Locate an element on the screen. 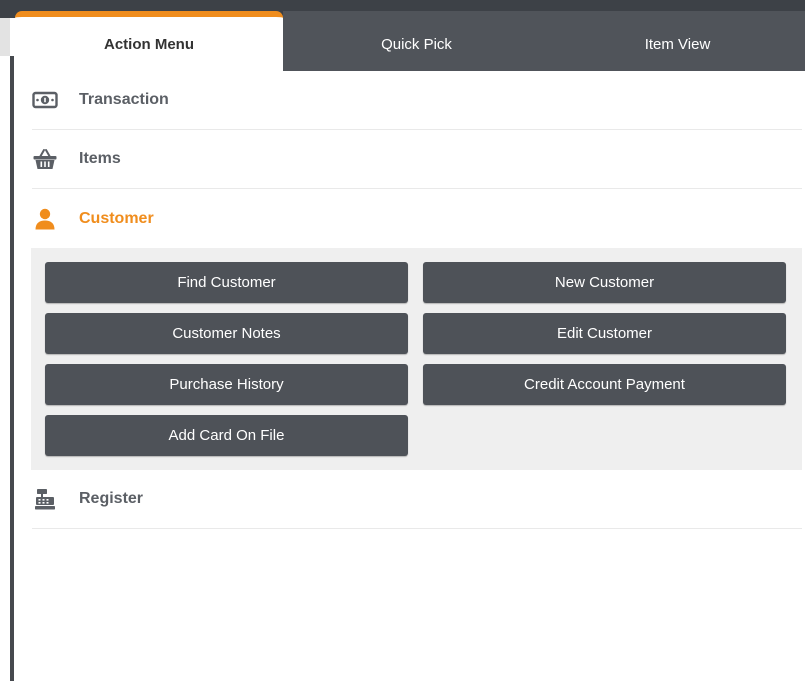  customer-notes-button: Customer Notes is located at coordinates (226, 333).